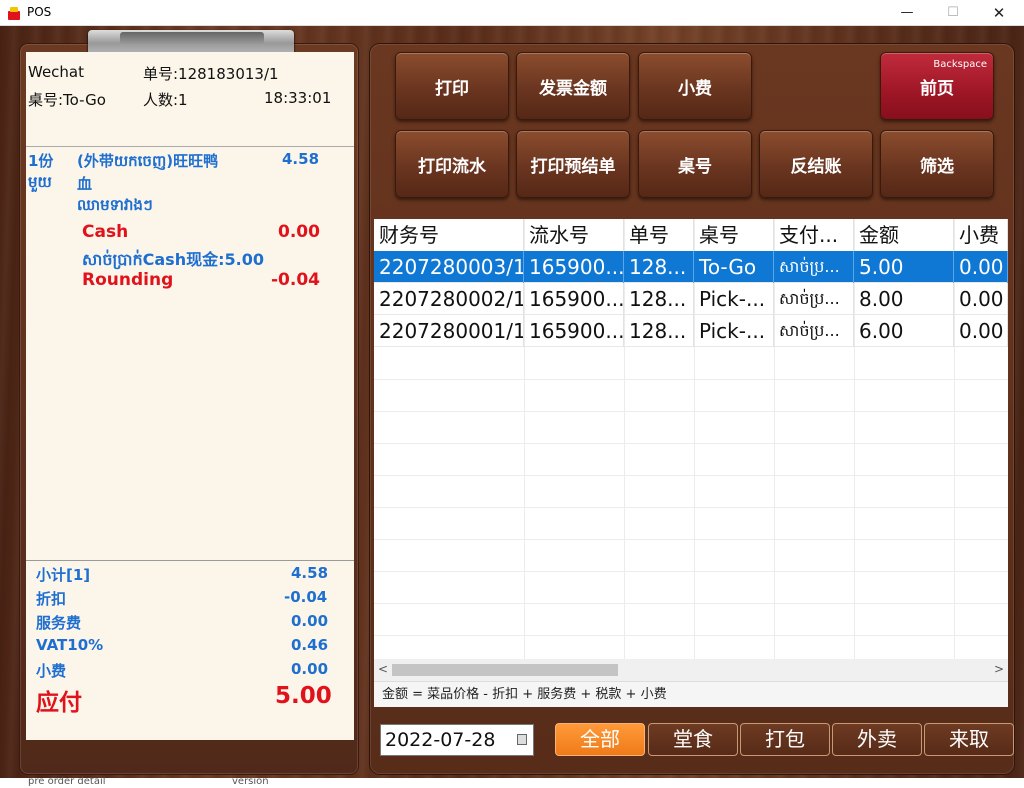 The height and width of the screenshot is (788, 1024). What do you see at coordinates (573, 86) in the screenshot?
I see `invoice-amount-button: 发票金额` at bounding box center [573, 86].